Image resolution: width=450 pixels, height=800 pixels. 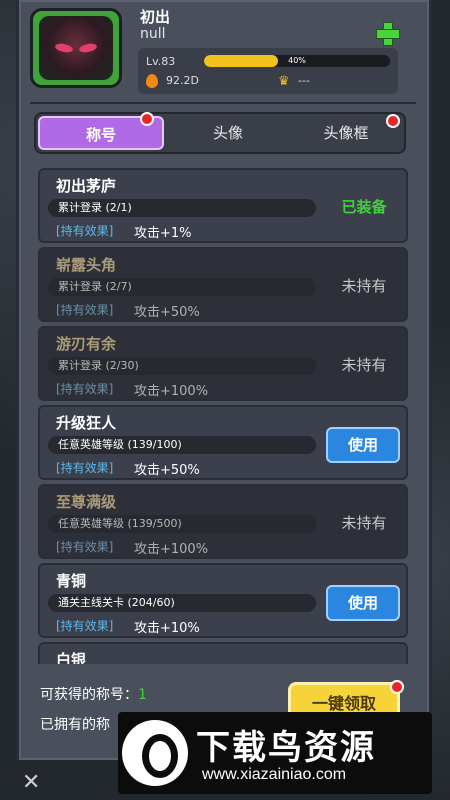 What do you see at coordinates (95, 207) in the screenshot?
I see `title-condition: 累计登录 (2/1)` at bounding box center [95, 207].